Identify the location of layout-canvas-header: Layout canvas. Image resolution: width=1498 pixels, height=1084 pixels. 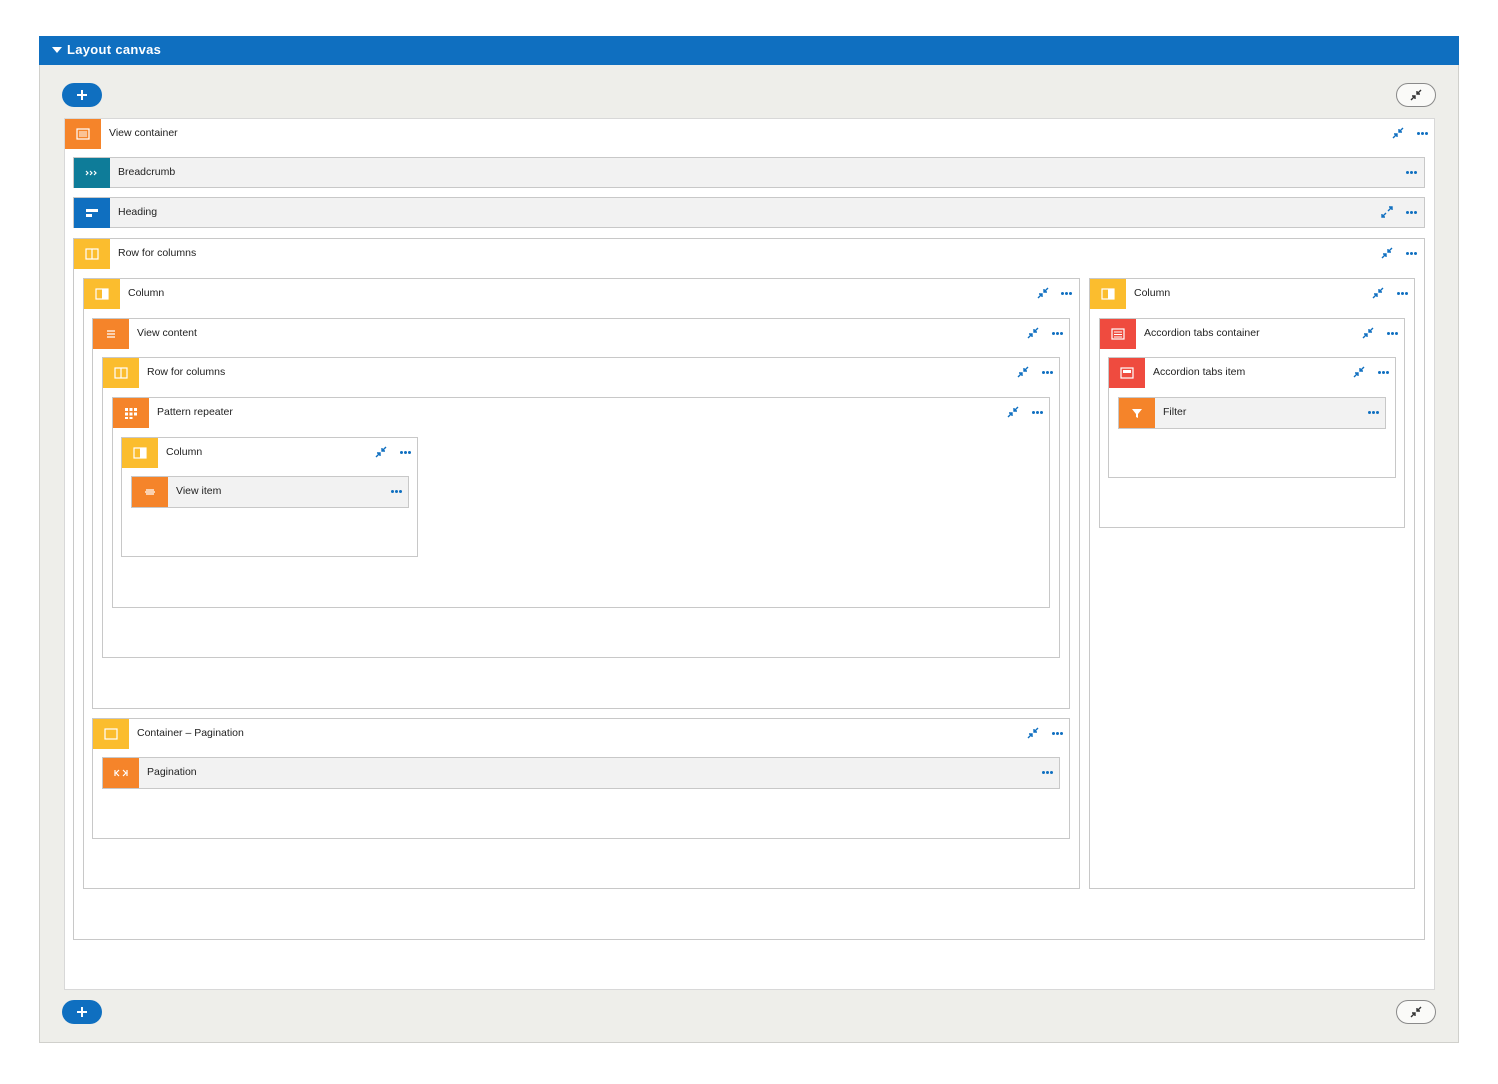
(749, 50).